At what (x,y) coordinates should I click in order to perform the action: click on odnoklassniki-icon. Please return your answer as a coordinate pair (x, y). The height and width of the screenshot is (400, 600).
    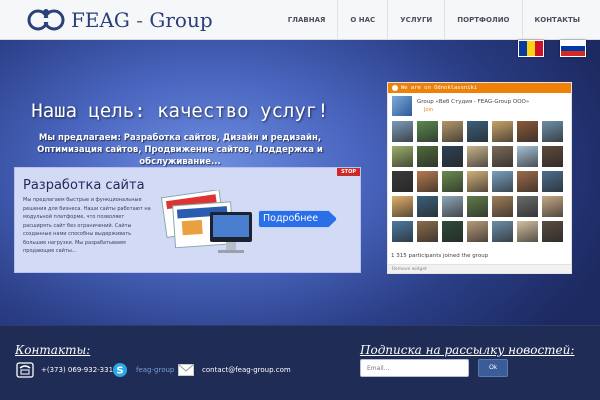
    Looking at the image, I should click on (395, 88).